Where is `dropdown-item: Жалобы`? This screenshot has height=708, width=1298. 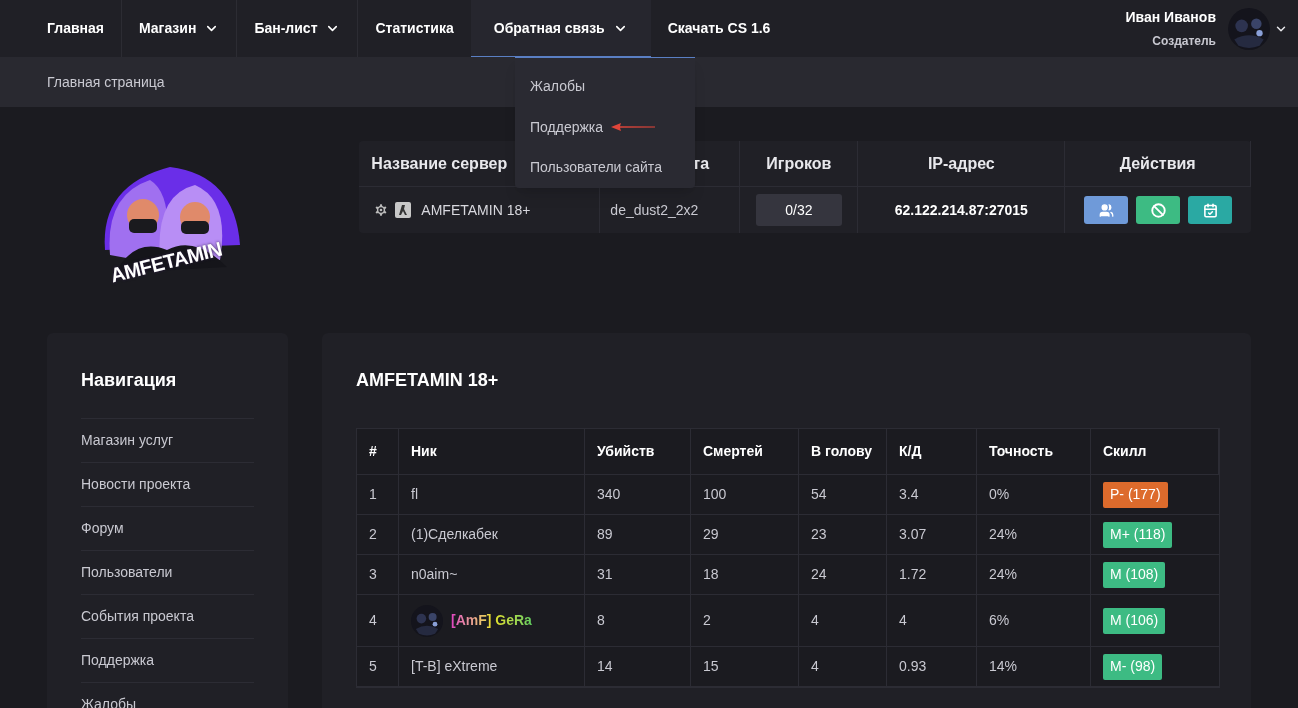 dropdown-item: Жалобы is located at coordinates (558, 86).